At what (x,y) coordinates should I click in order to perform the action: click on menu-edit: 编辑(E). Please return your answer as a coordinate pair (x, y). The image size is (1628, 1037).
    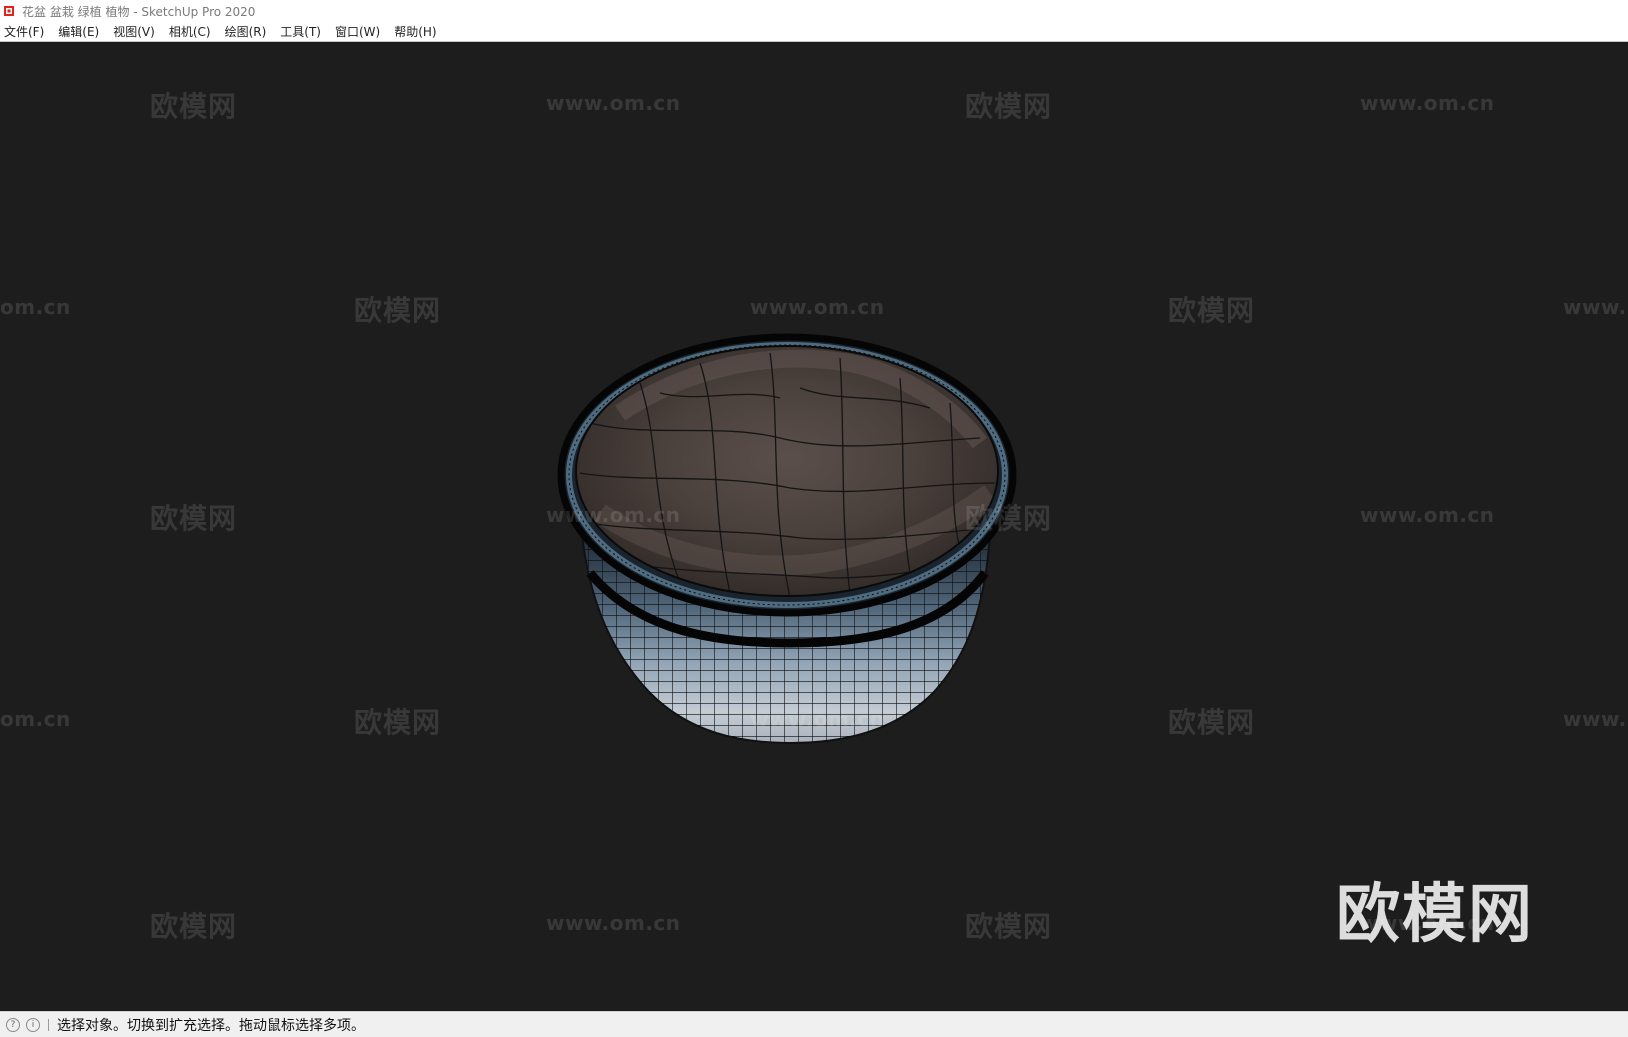
    Looking at the image, I should click on (78, 31).